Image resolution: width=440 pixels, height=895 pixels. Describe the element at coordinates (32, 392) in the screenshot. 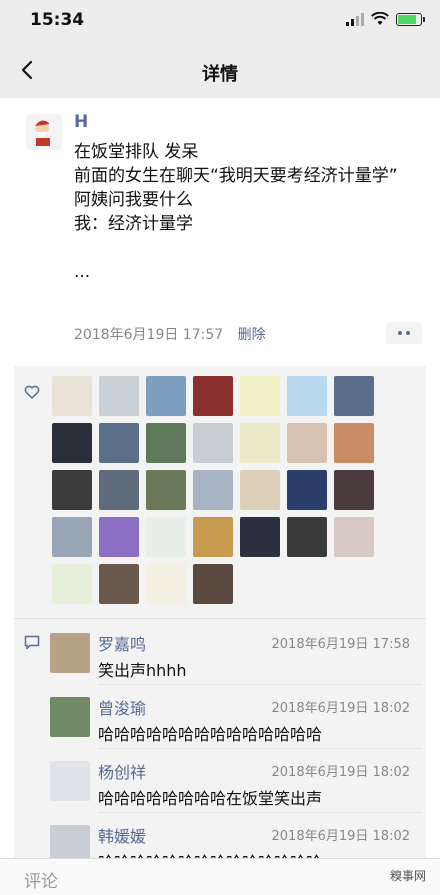

I see `heart-icon` at that location.